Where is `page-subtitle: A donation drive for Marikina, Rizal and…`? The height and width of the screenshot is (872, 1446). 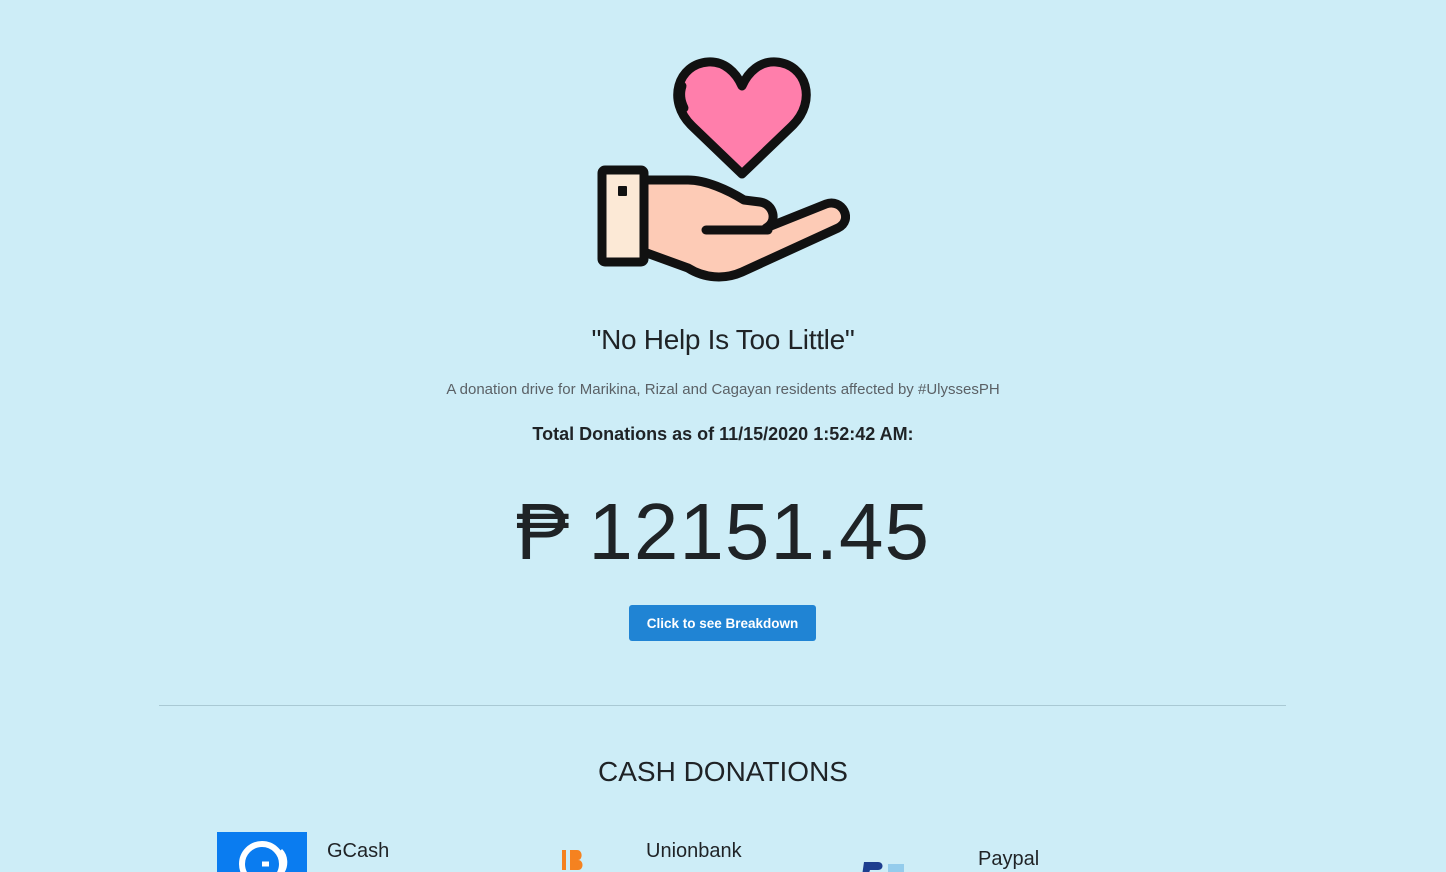 page-subtitle: A donation drive for Marikina, Rizal and… is located at coordinates (723, 389).